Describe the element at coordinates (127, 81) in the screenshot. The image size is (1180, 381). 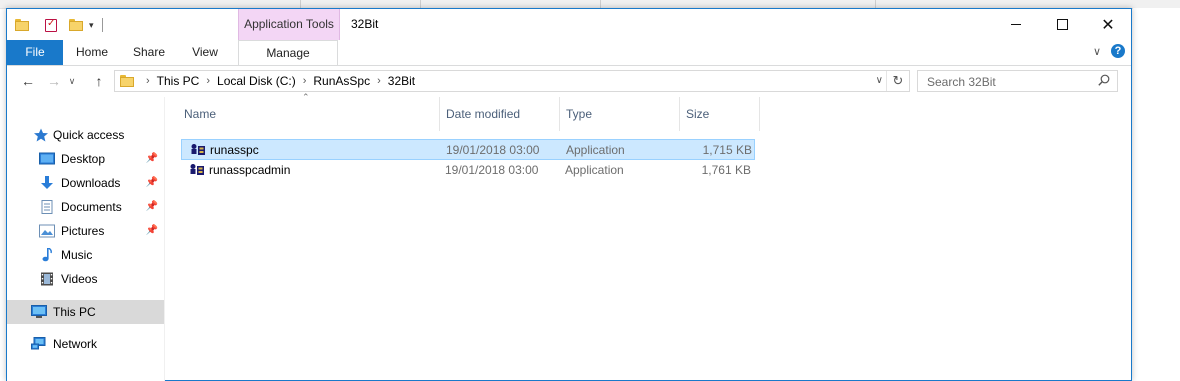
I see `folder-icon` at that location.